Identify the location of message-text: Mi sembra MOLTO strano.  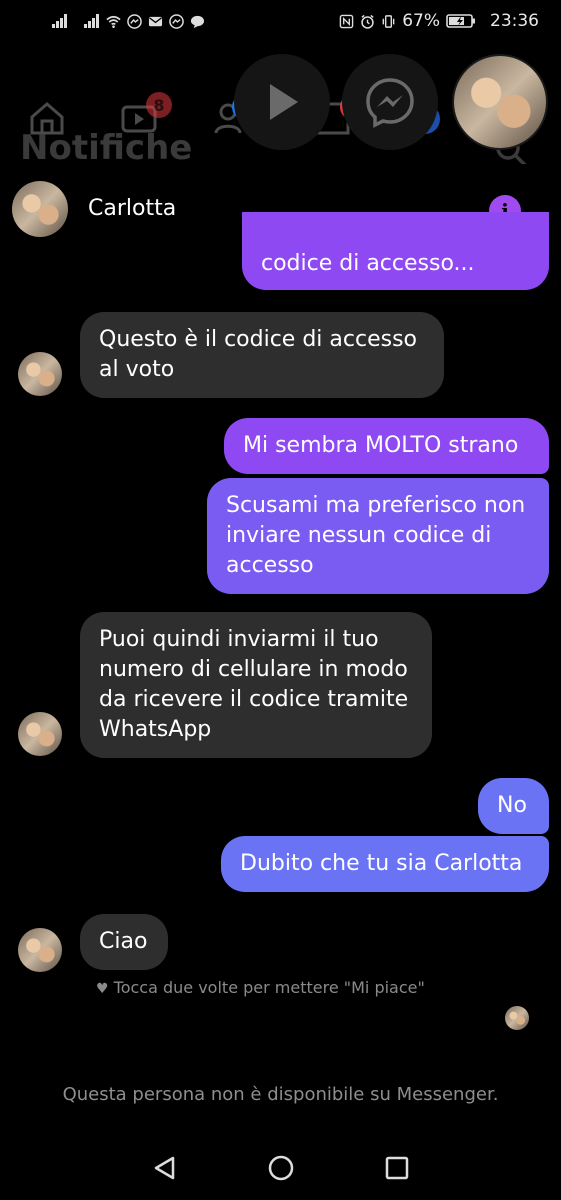
(381, 445).